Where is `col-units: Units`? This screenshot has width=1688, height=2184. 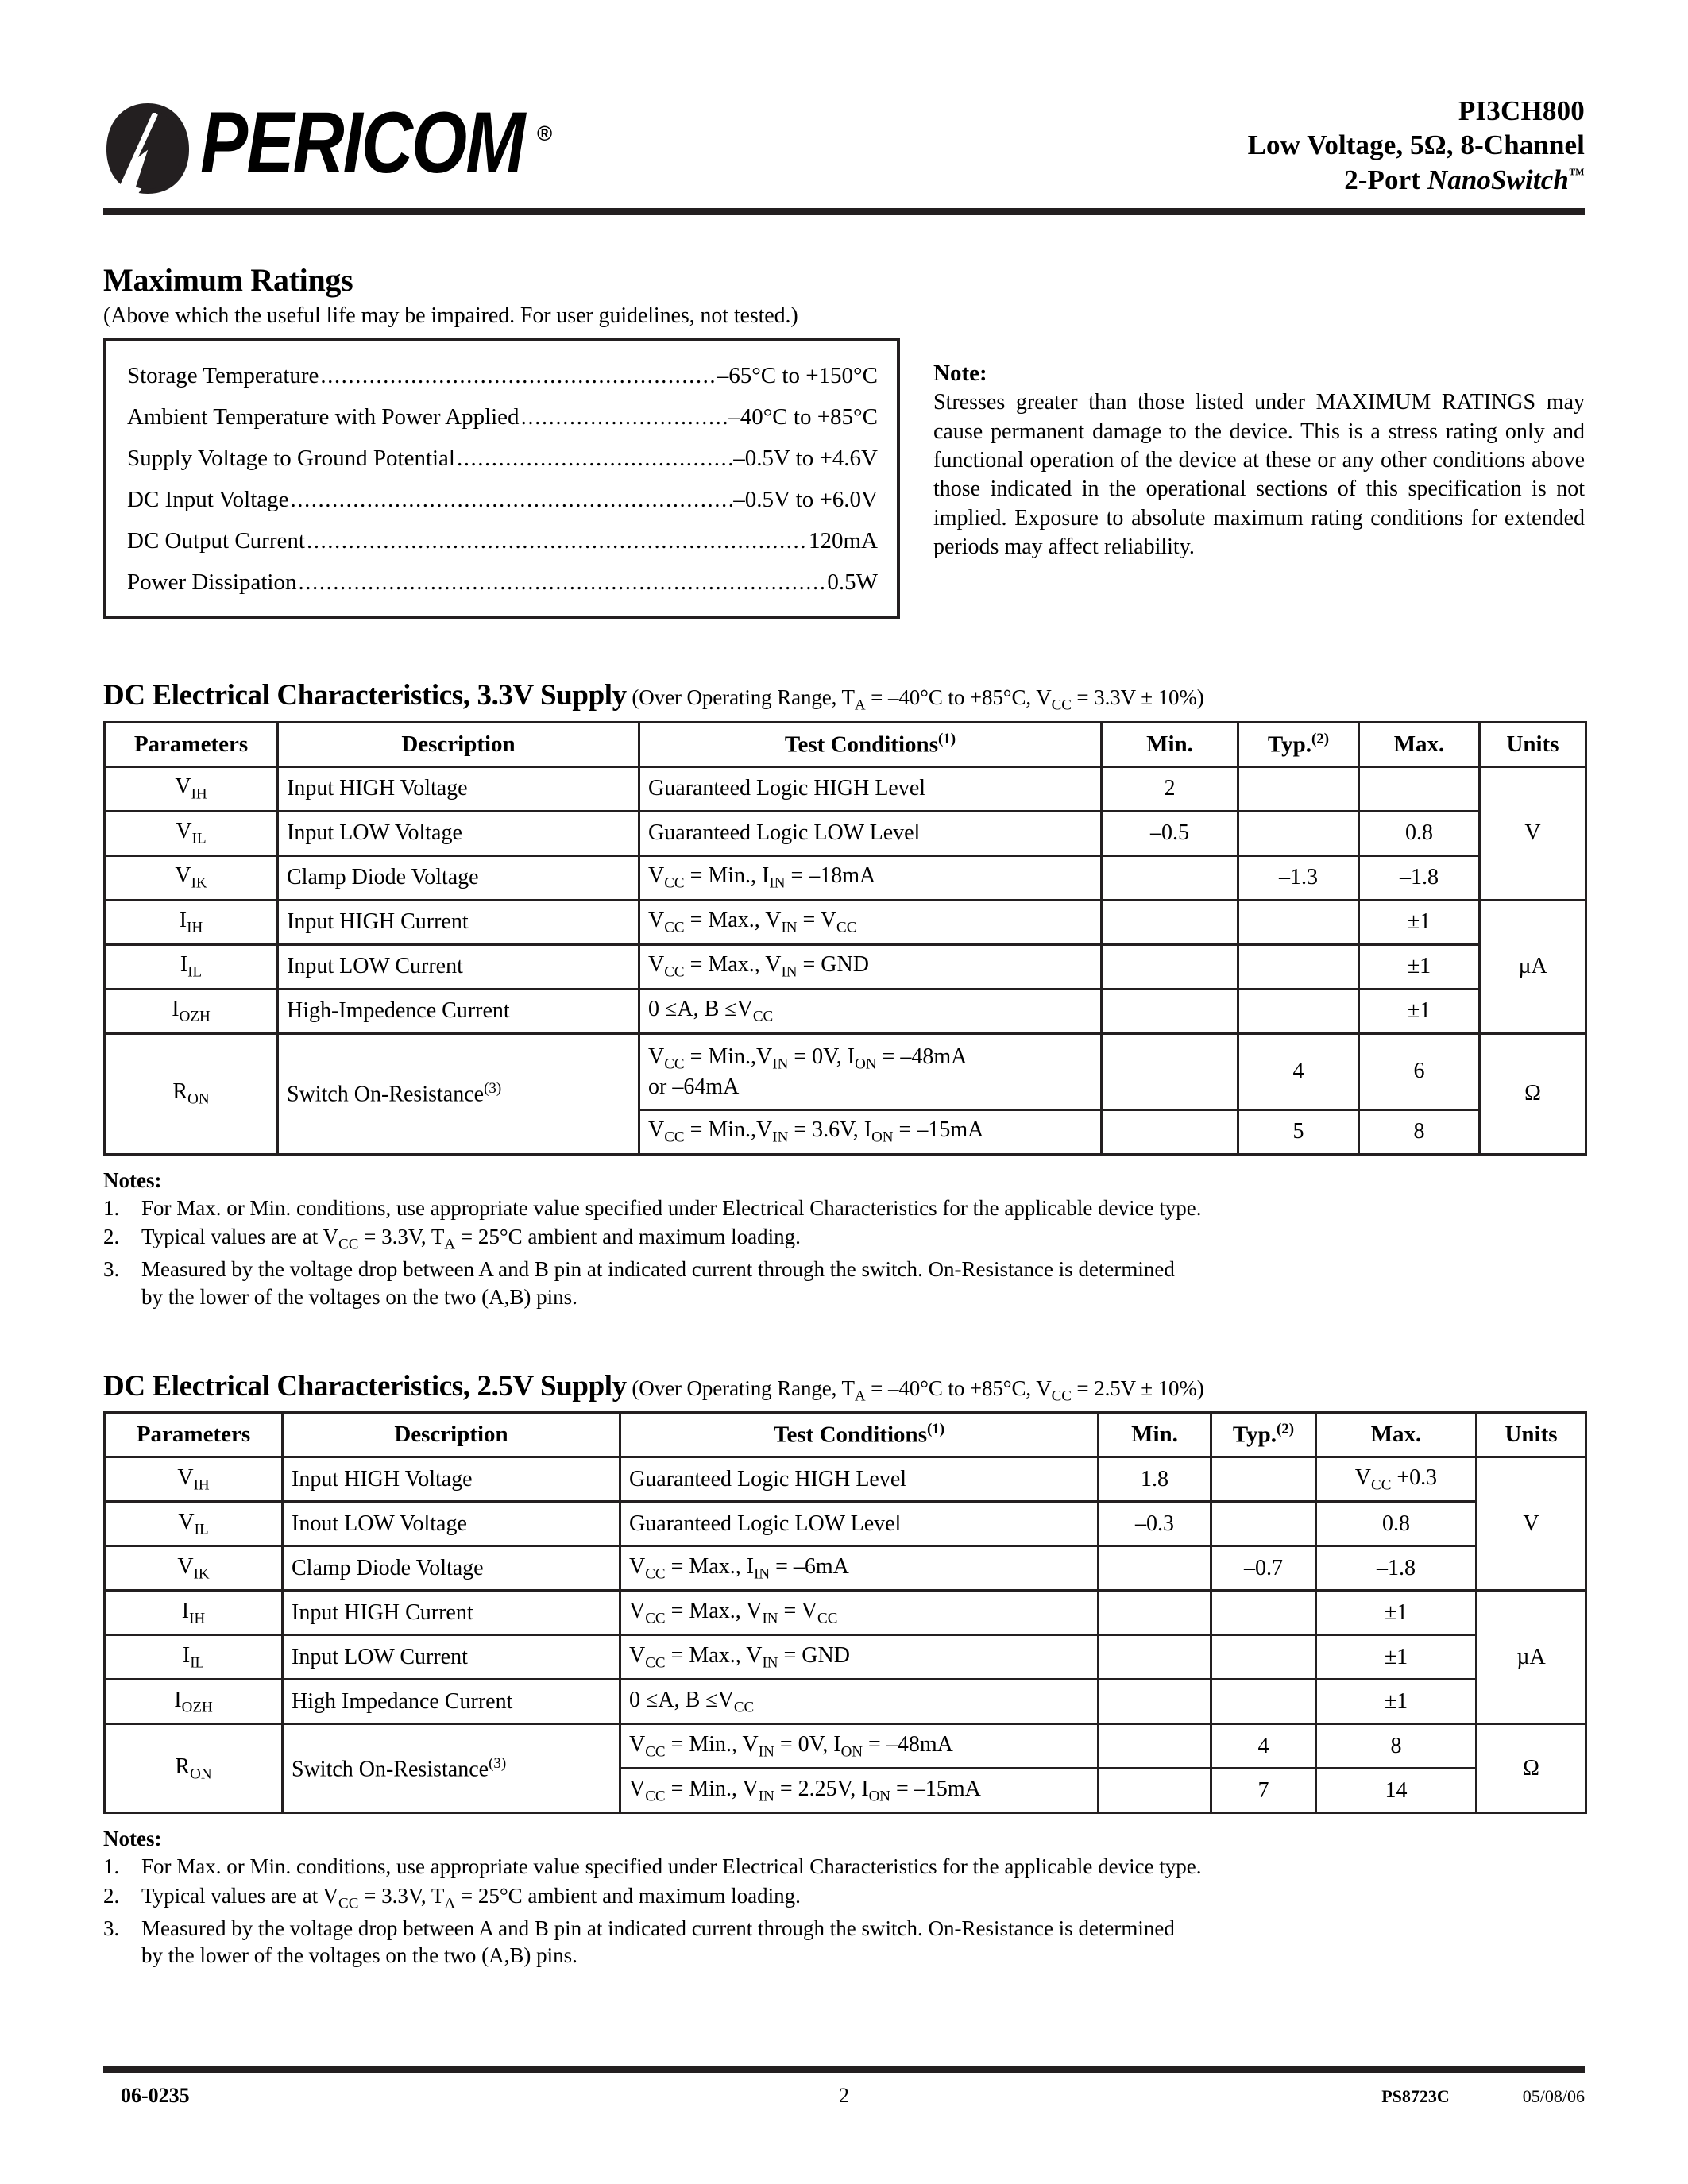
col-units: Units is located at coordinates (1533, 744).